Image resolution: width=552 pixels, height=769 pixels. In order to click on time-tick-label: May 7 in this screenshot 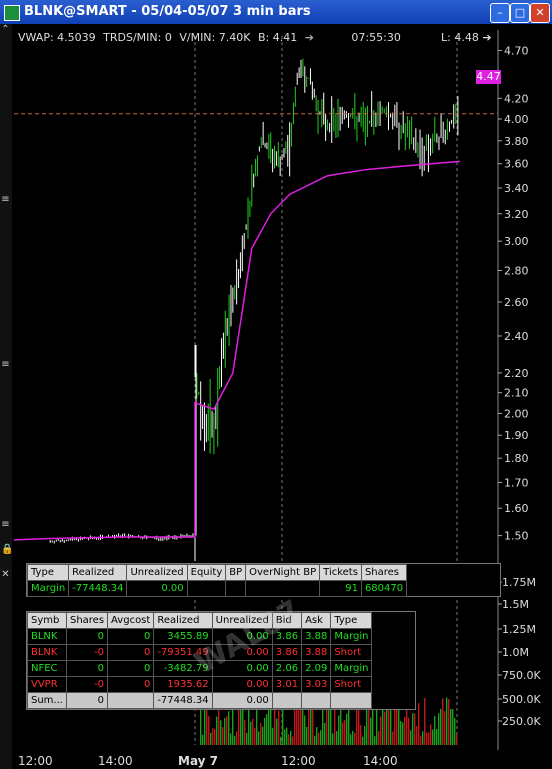, I will do `click(198, 761)`.